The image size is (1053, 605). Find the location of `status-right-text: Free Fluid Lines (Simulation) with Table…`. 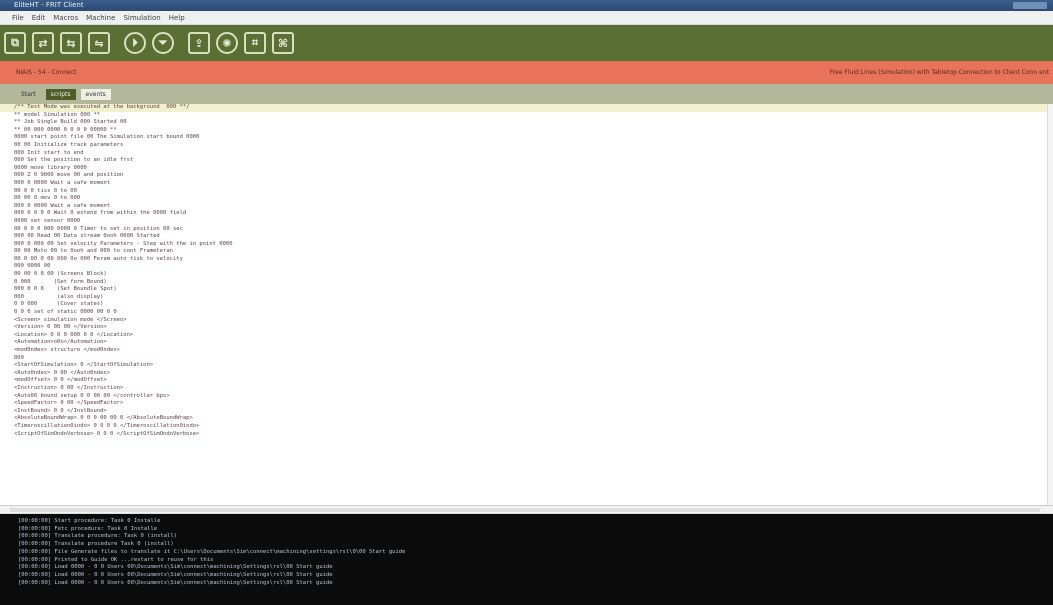

status-right-text: Free Fluid Lines (Simulation) with Table… is located at coordinates (939, 72).